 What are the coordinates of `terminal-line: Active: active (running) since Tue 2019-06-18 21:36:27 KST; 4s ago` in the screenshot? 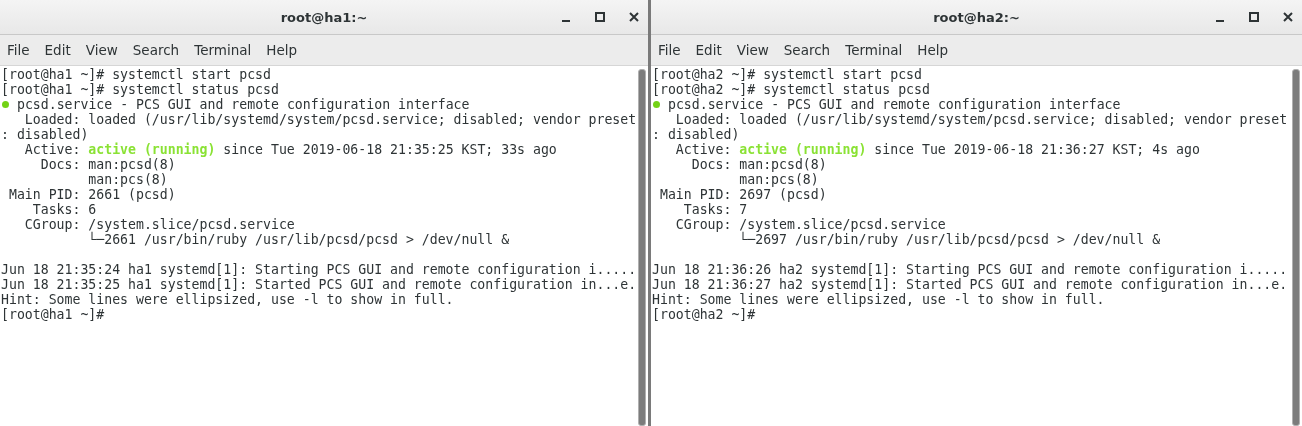 It's located at (937, 149).